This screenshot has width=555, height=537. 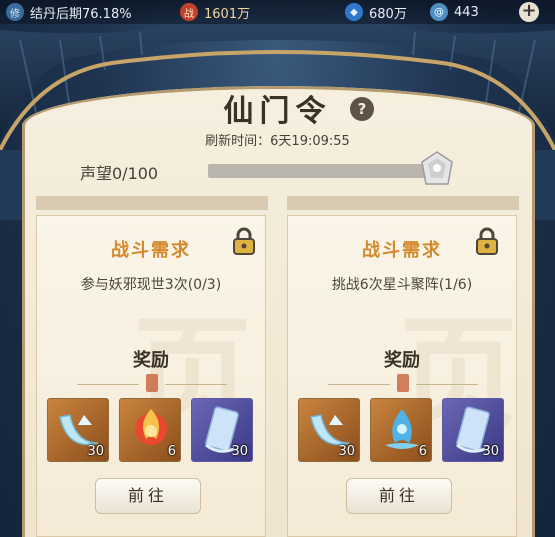 I want to click on spirit-stones-value: 680万, so click(x=388, y=14).